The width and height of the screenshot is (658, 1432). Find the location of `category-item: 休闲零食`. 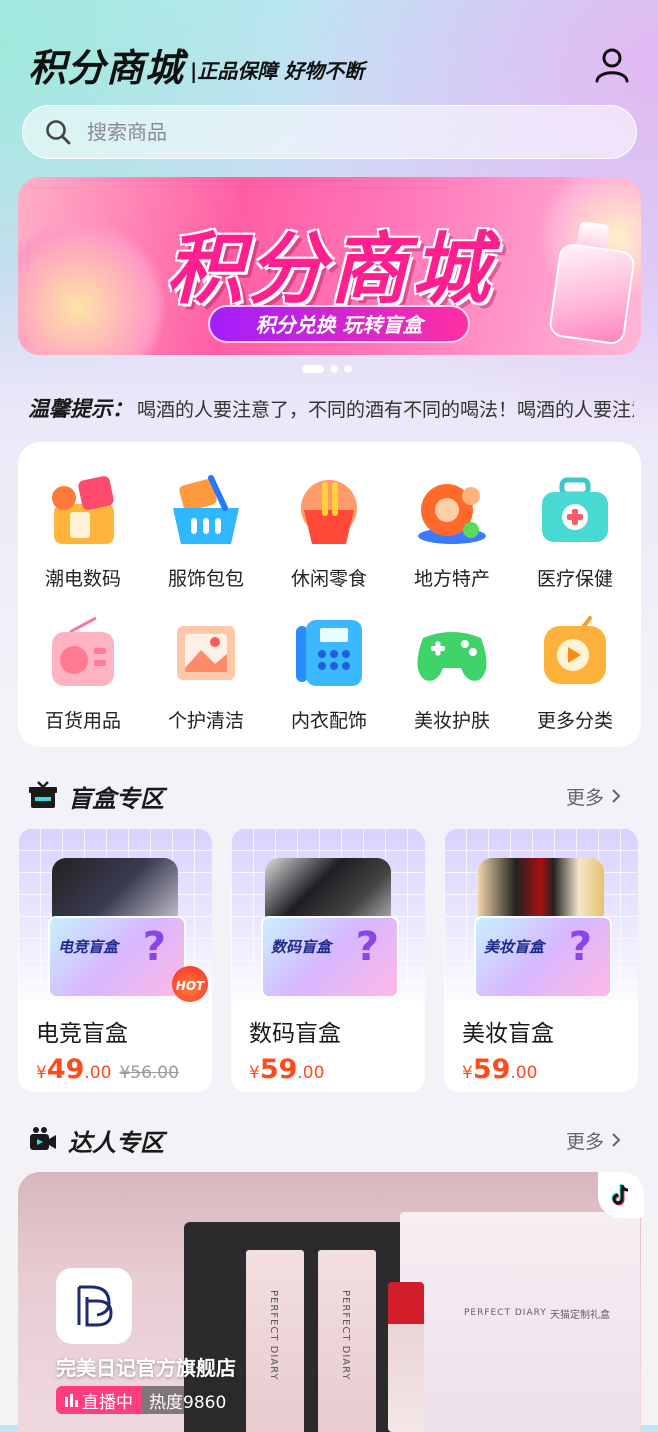

category-item: 休闲零食 is located at coordinates (329, 529).